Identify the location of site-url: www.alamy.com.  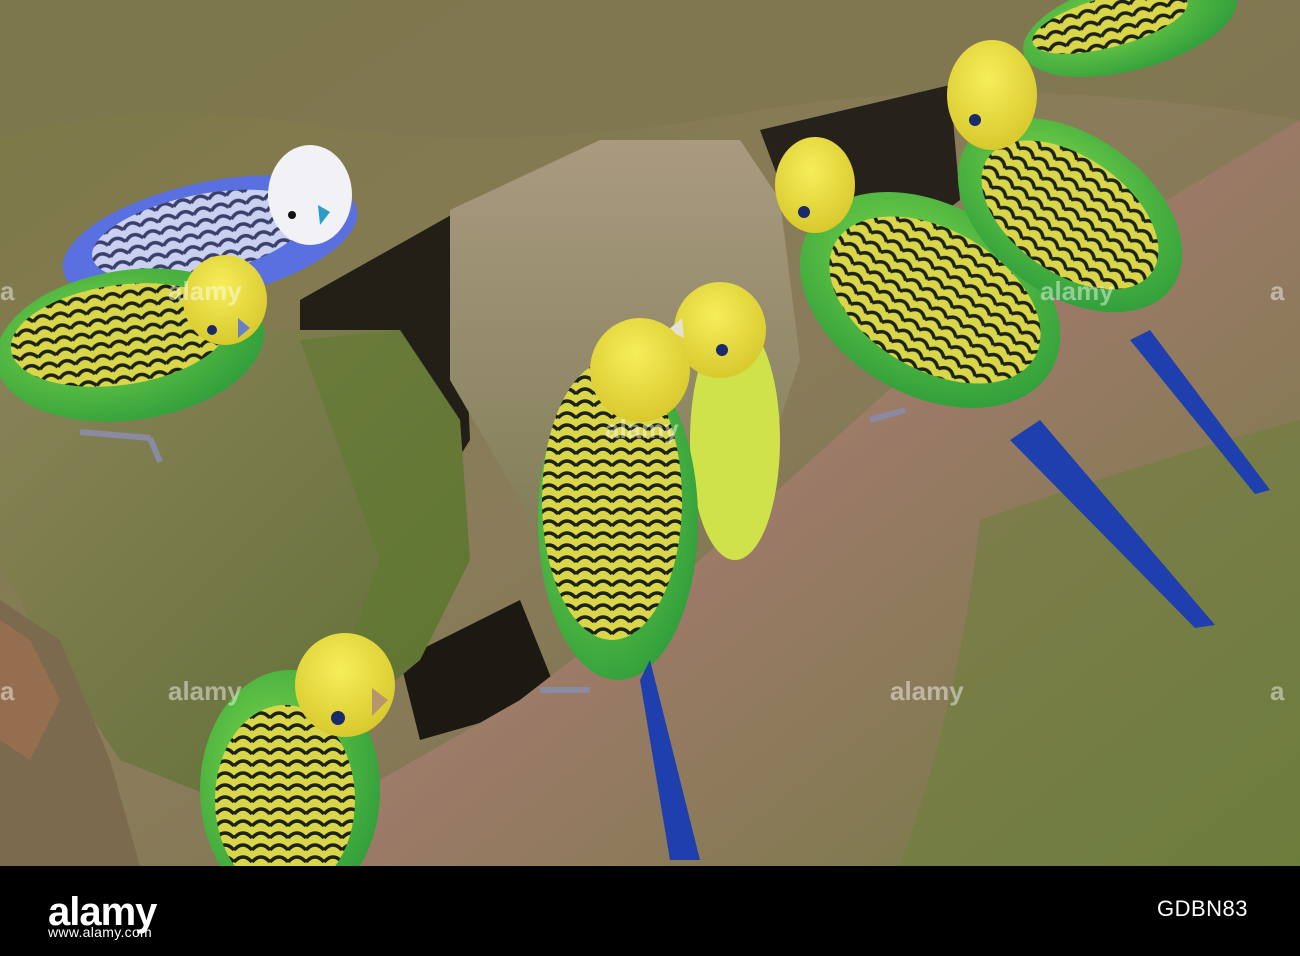
(100, 932).